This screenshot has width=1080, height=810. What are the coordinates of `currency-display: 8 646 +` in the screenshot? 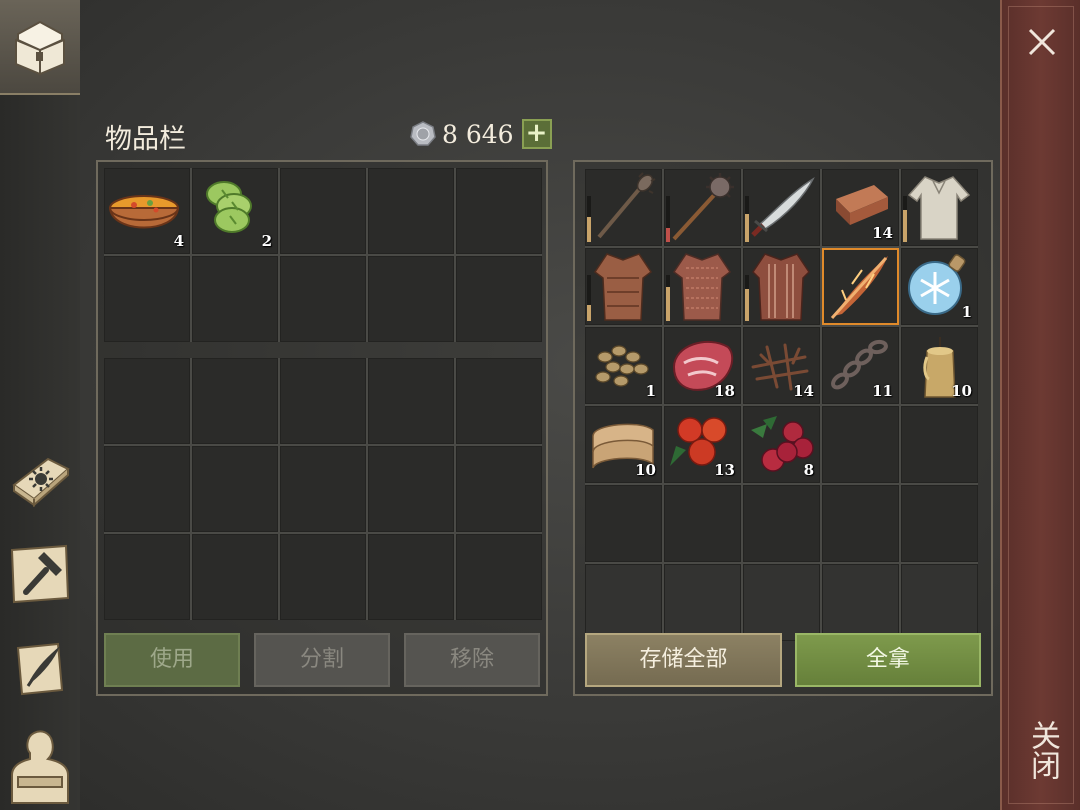 It's located at (481, 134).